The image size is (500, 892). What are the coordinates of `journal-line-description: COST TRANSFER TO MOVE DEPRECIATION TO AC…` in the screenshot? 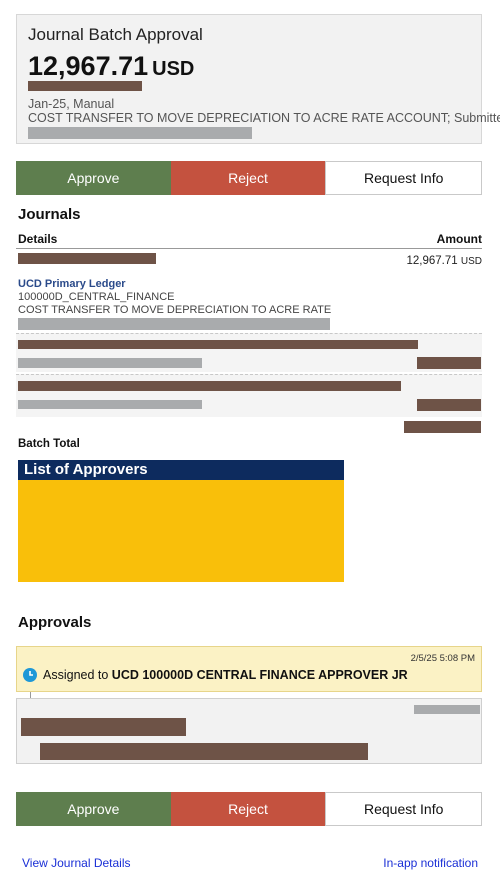 It's located at (175, 310).